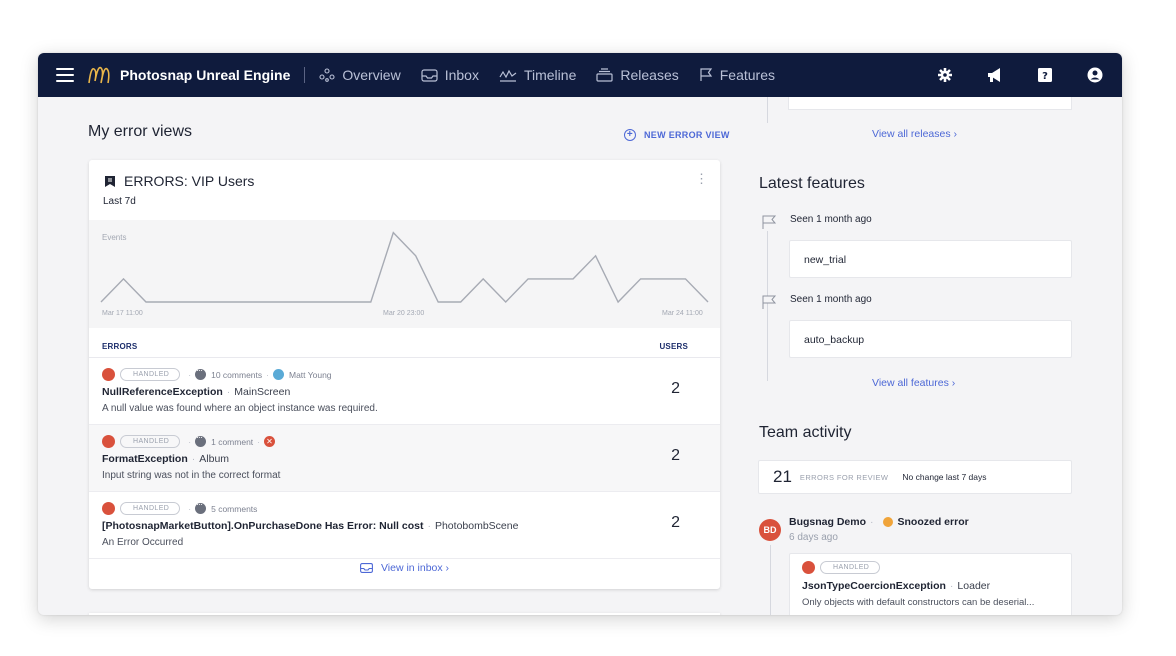 The image size is (1176, 656). I want to click on error-title: FormatException · Album, so click(165, 459).